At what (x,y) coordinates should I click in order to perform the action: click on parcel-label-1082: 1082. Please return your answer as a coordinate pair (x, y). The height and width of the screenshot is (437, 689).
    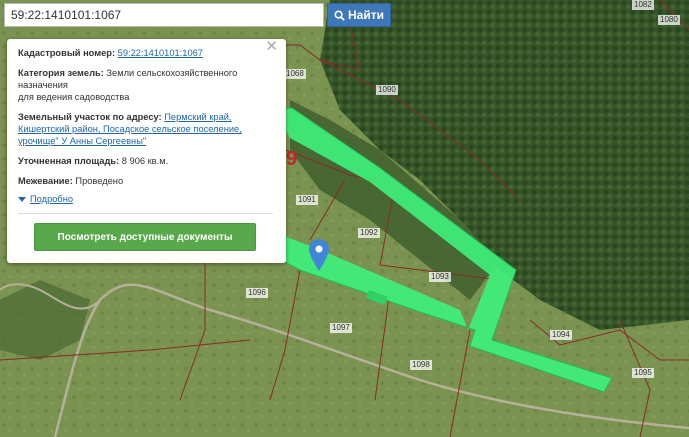
    Looking at the image, I should click on (643, 5).